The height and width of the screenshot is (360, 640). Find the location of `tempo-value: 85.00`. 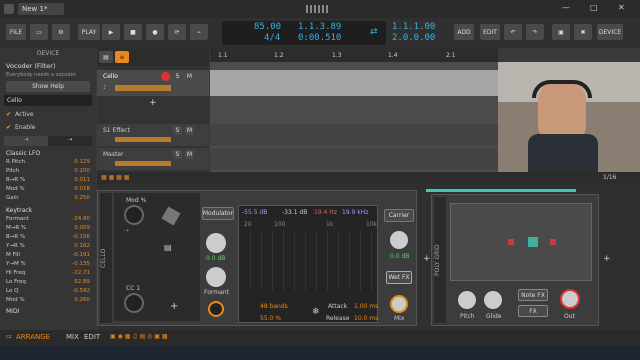

tempo-value: 85.00 is located at coordinates (267, 27).